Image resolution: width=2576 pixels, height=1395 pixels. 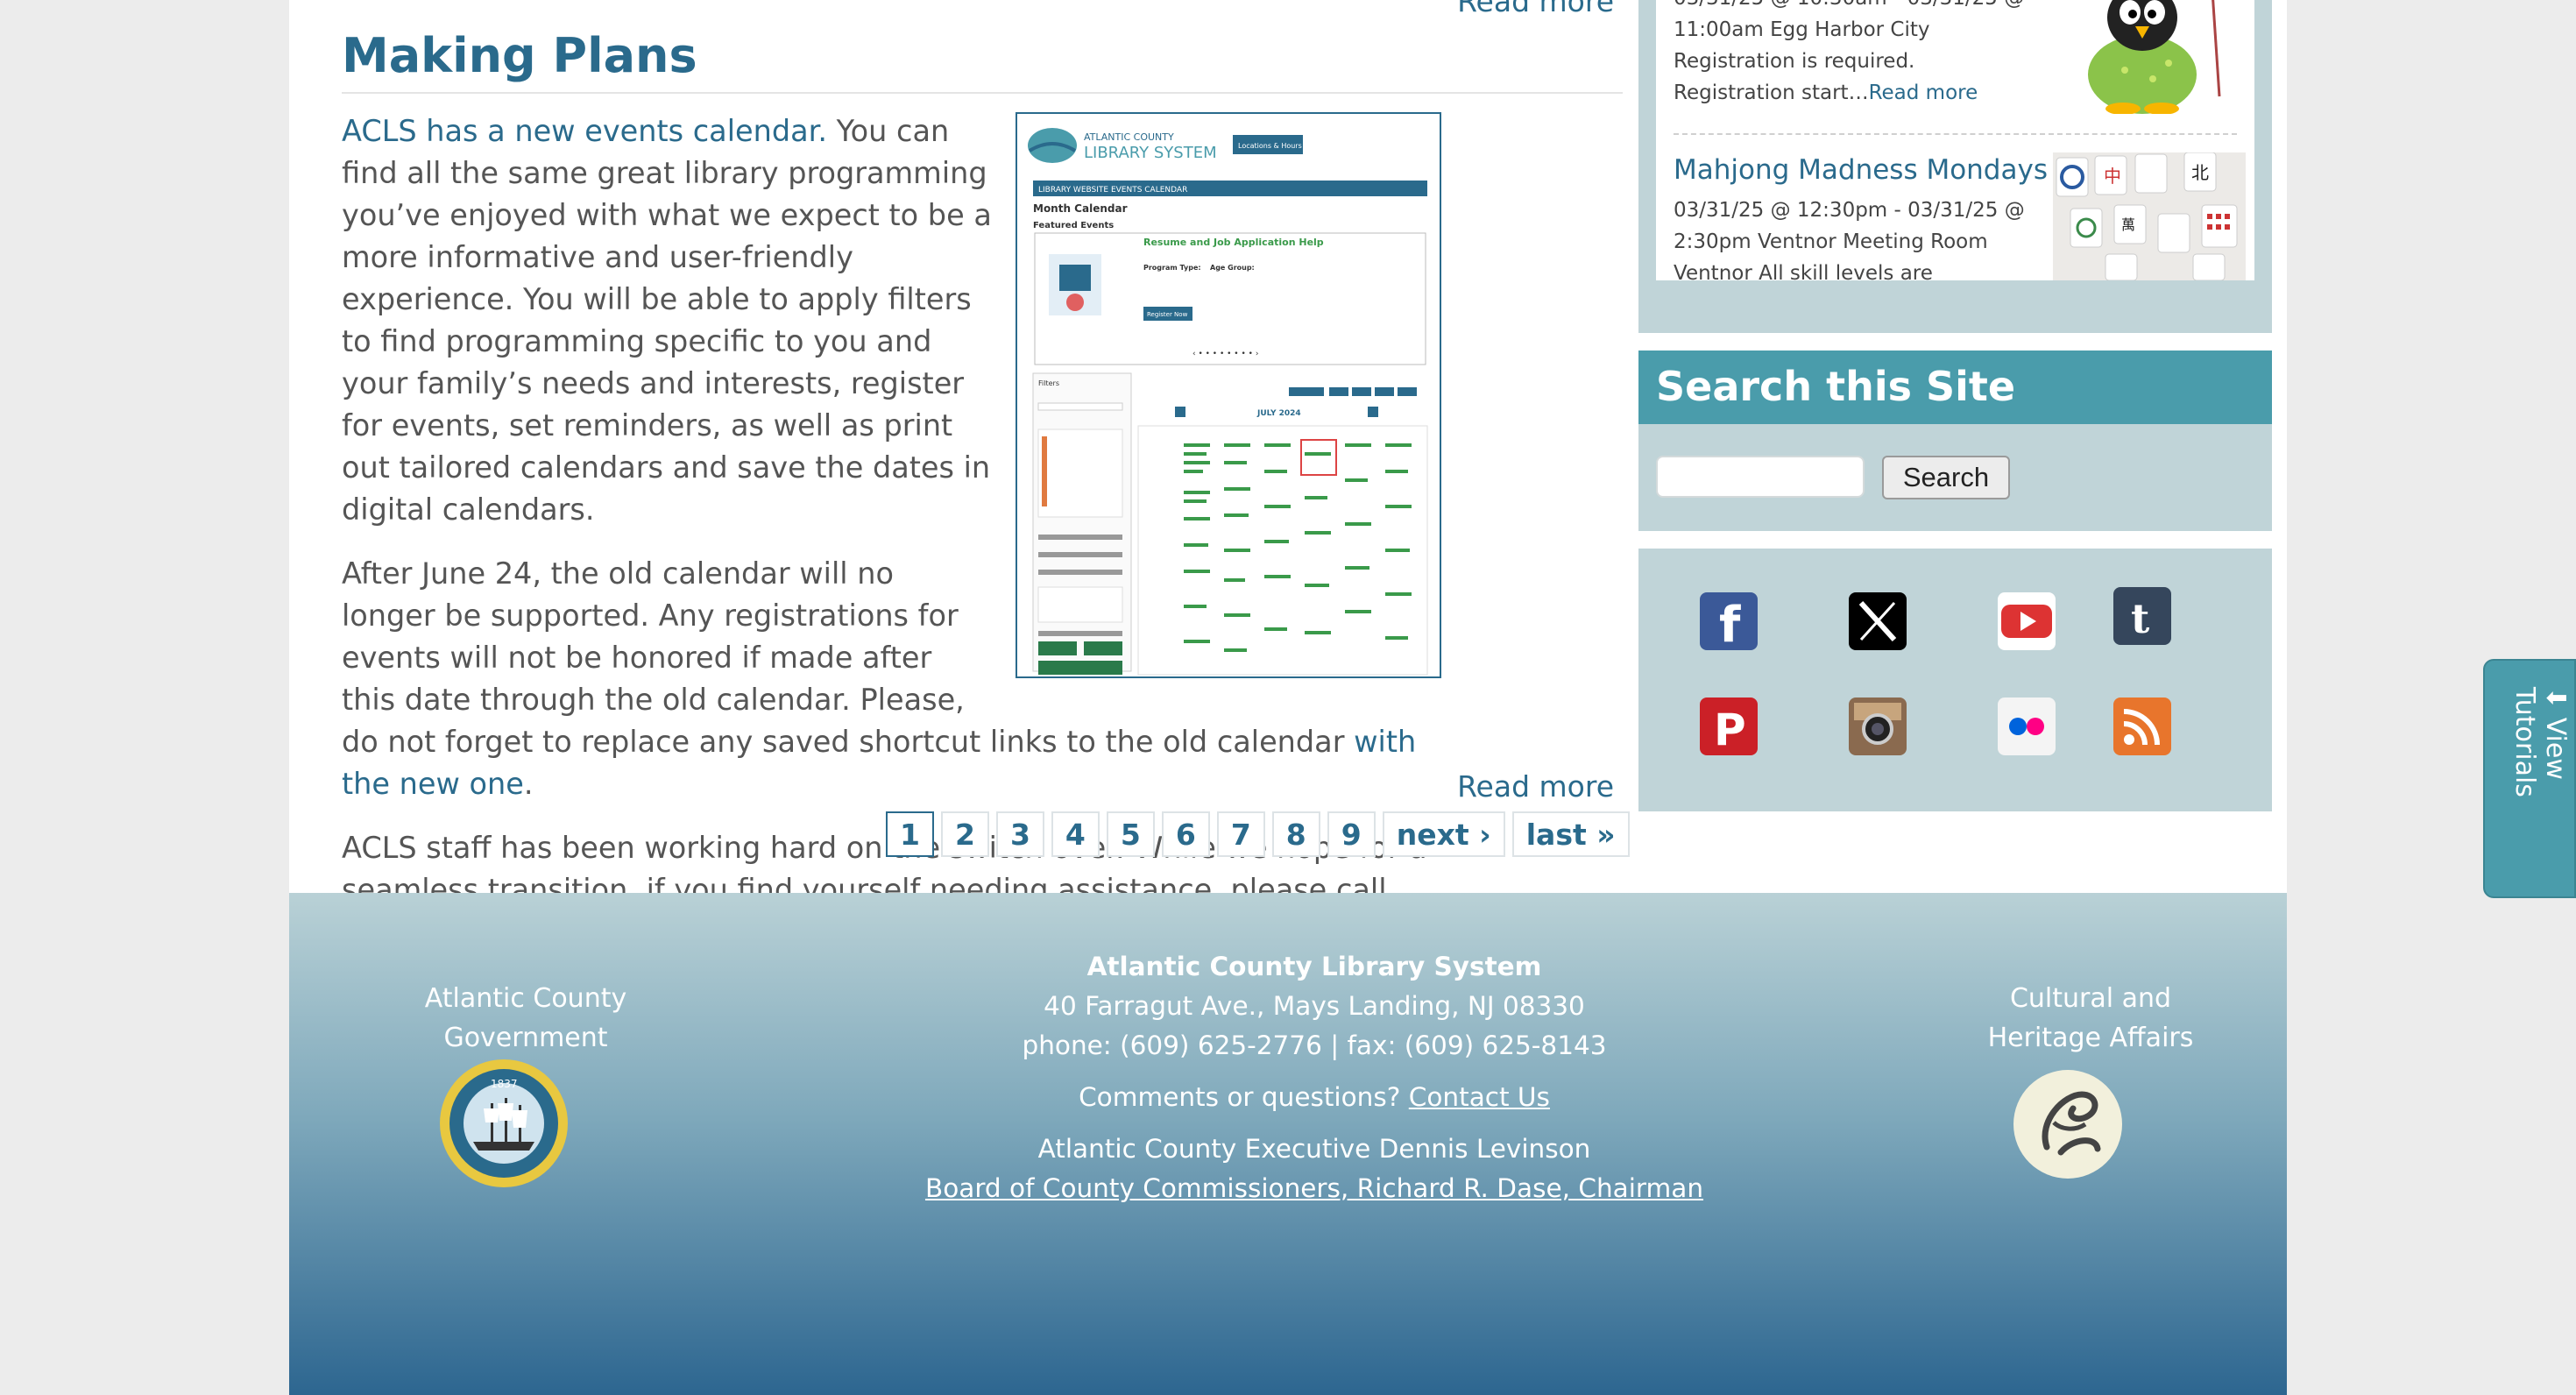 What do you see at coordinates (1535, 786) in the screenshot?
I see `read-more-link: Read more` at bounding box center [1535, 786].